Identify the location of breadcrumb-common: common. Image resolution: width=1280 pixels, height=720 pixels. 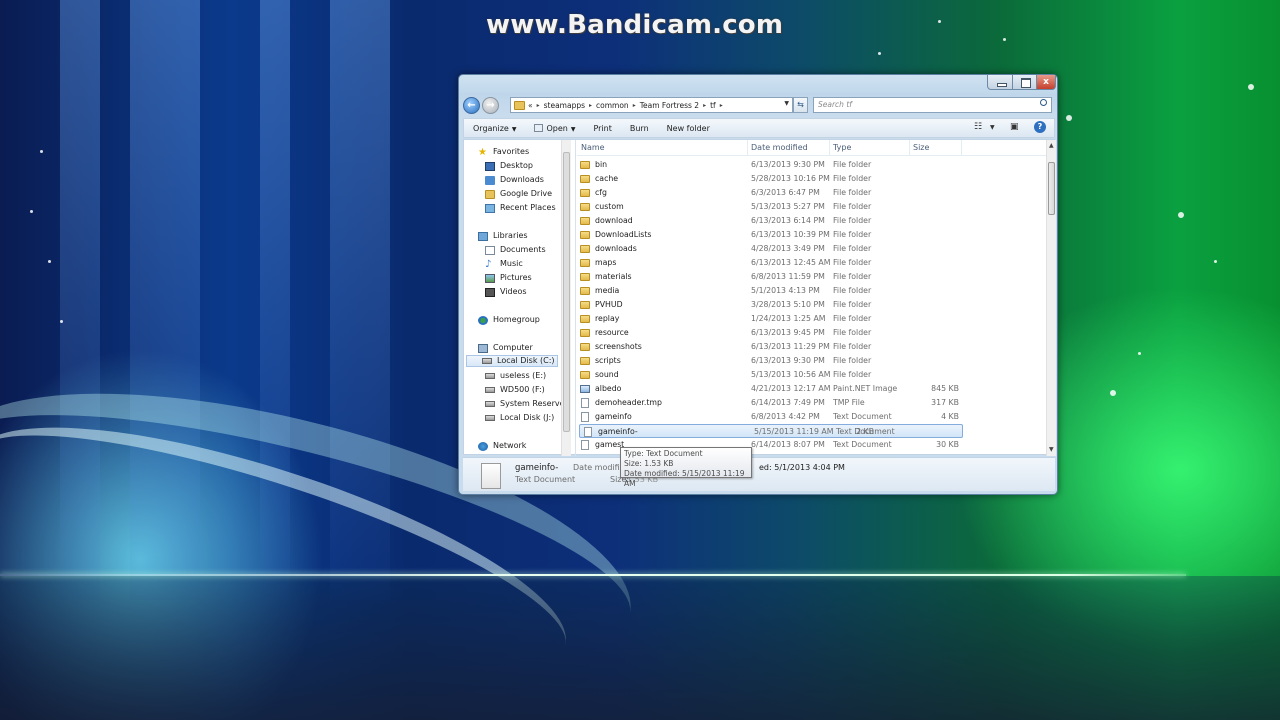
(612, 105).